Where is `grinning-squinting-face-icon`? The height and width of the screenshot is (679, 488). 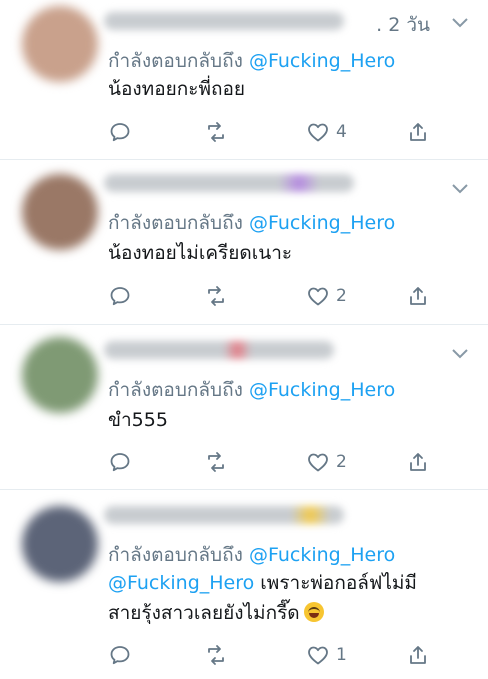 grinning-squinting-face-icon is located at coordinates (313, 612).